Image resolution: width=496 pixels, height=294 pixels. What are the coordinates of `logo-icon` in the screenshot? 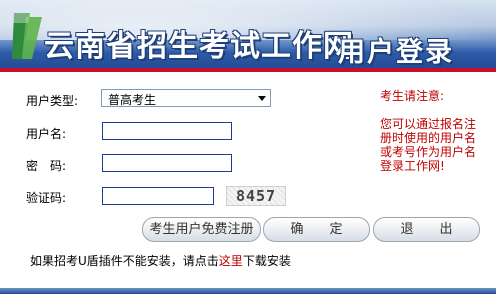 It's located at (27, 36).